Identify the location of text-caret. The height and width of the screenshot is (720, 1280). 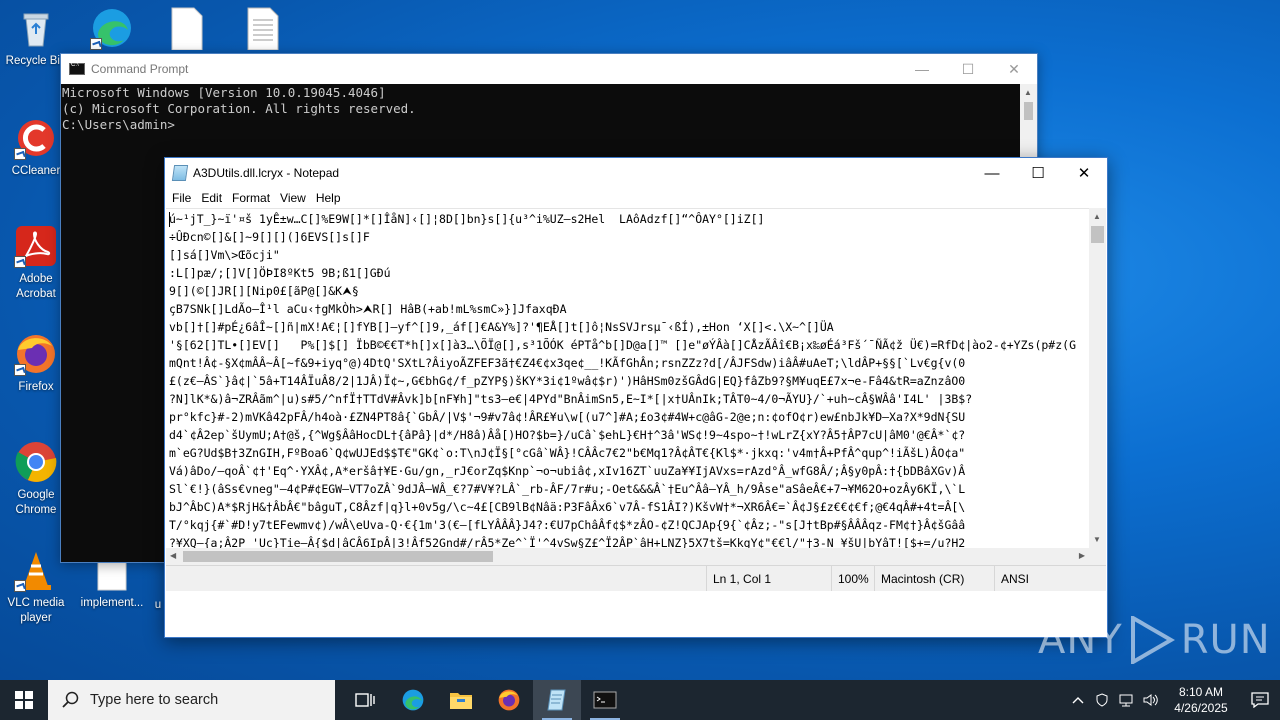
(169, 219).